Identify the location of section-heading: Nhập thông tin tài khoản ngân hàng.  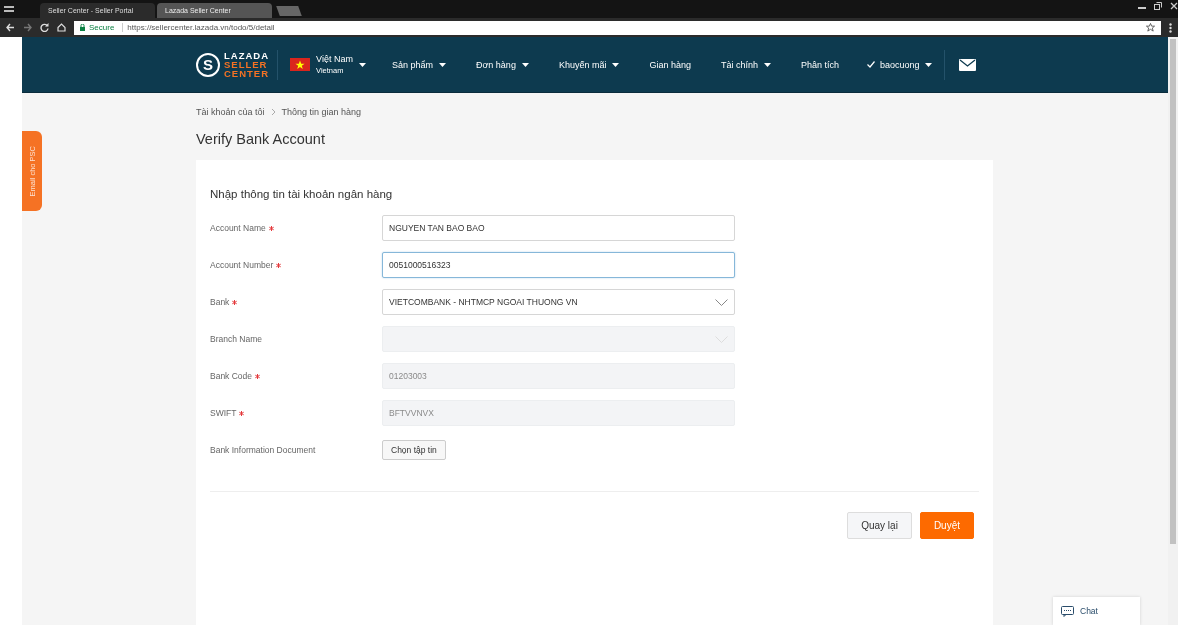
(302, 194).